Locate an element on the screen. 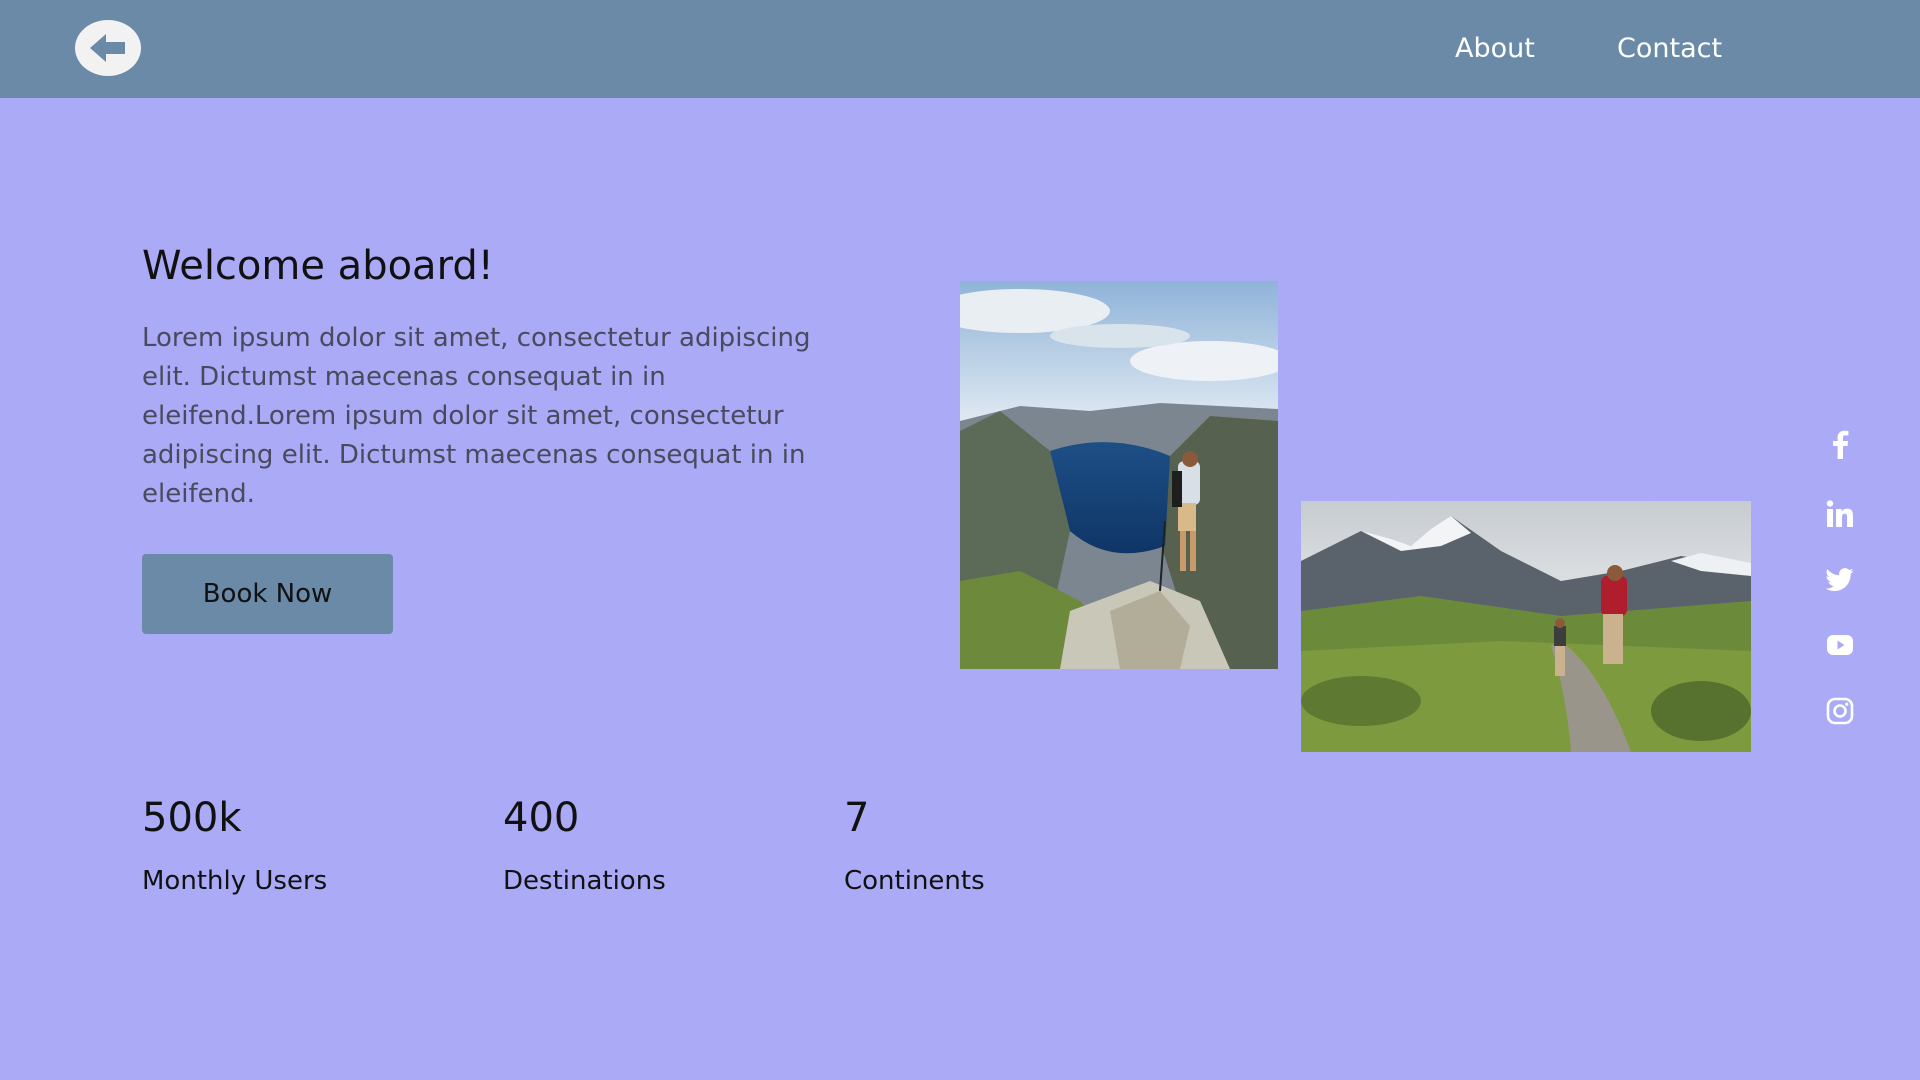 The width and height of the screenshot is (1920, 1080). instagram-link is located at coordinates (1840, 711).